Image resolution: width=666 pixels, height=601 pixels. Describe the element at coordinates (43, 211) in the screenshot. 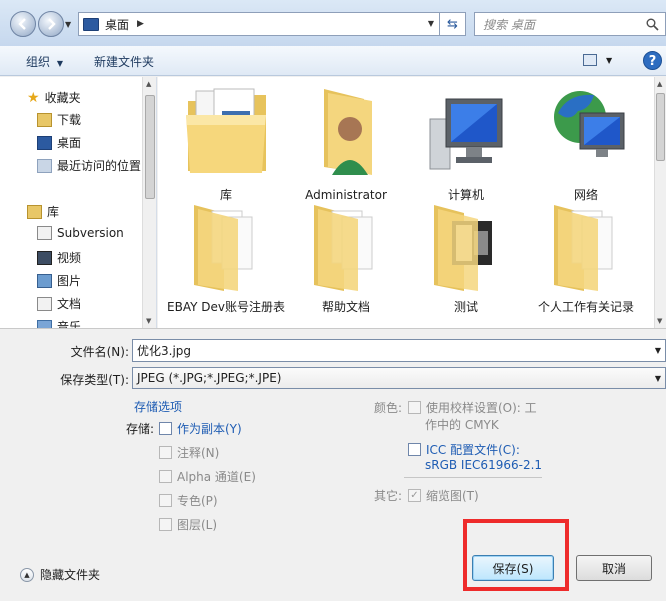

I see `nav-library: 库` at that location.